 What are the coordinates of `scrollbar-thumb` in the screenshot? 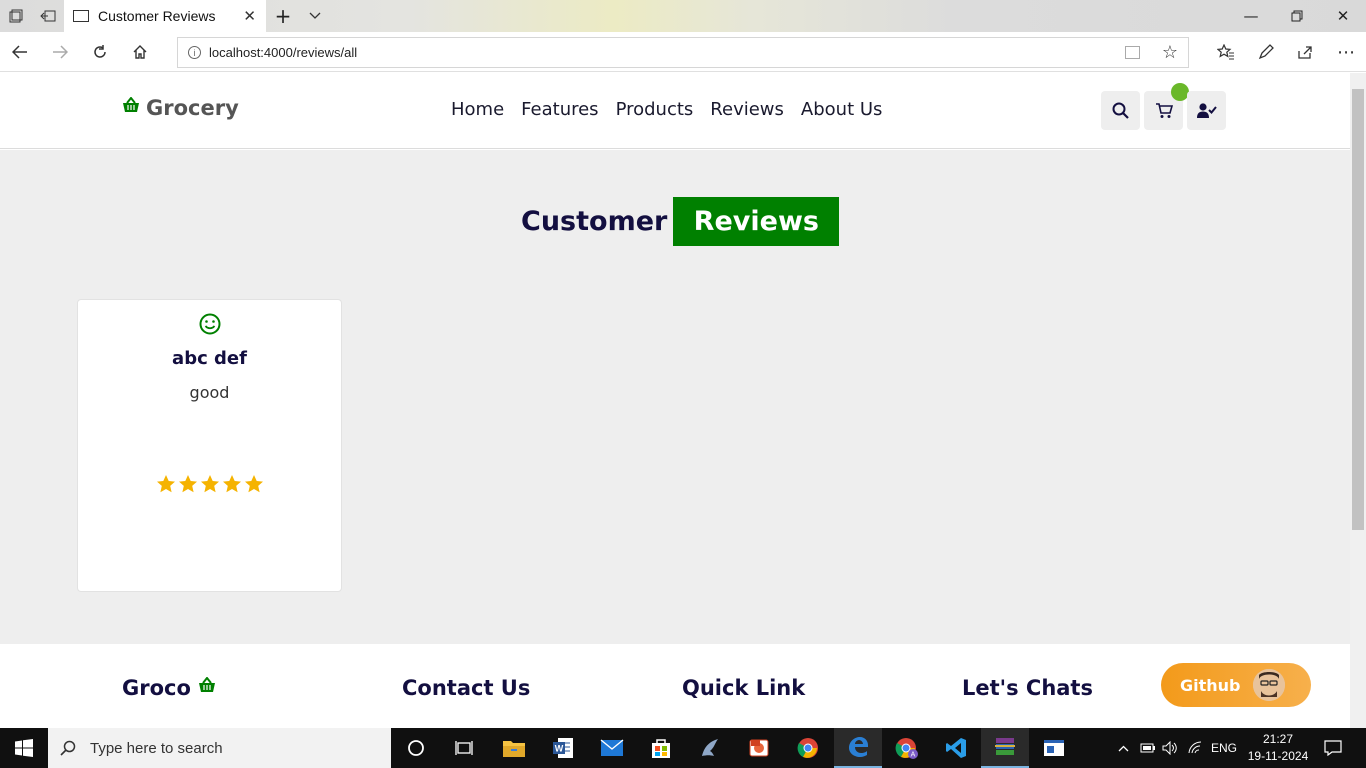 It's located at (1358, 309).